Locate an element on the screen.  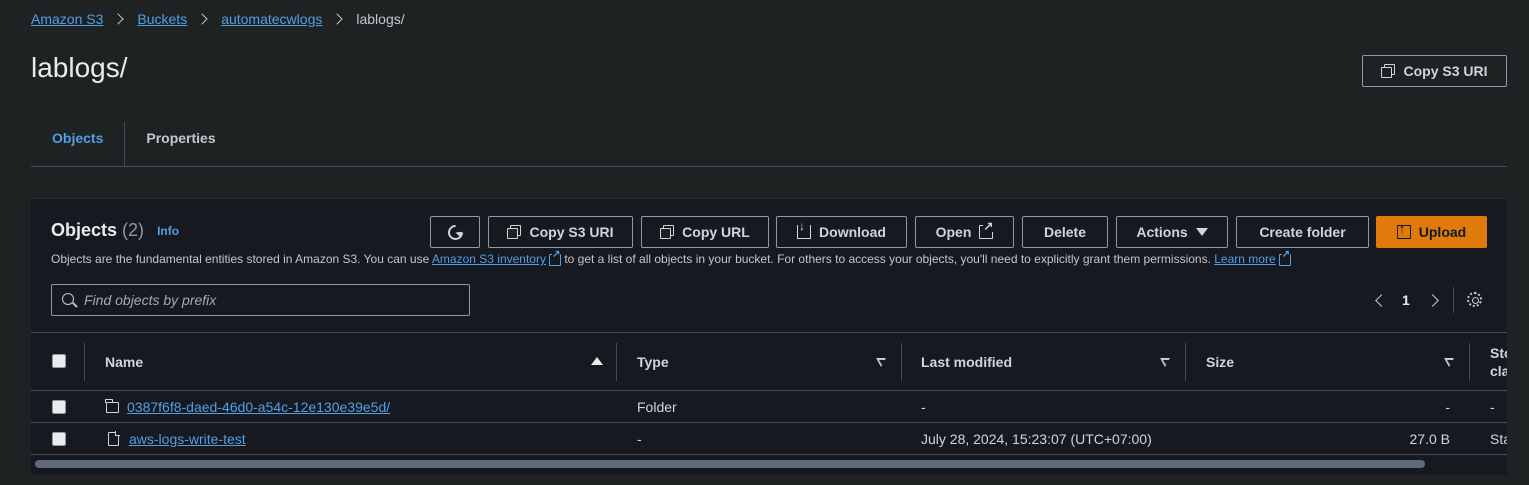
last-modified-cell: - is located at coordinates (923, 407).